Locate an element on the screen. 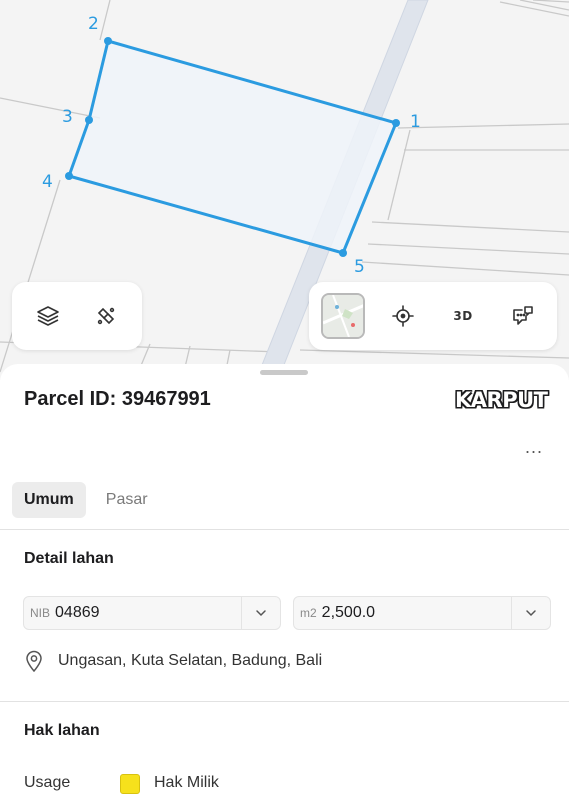 The height and width of the screenshot is (804, 569). usage-color-swatch is located at coordinates (130, 784).